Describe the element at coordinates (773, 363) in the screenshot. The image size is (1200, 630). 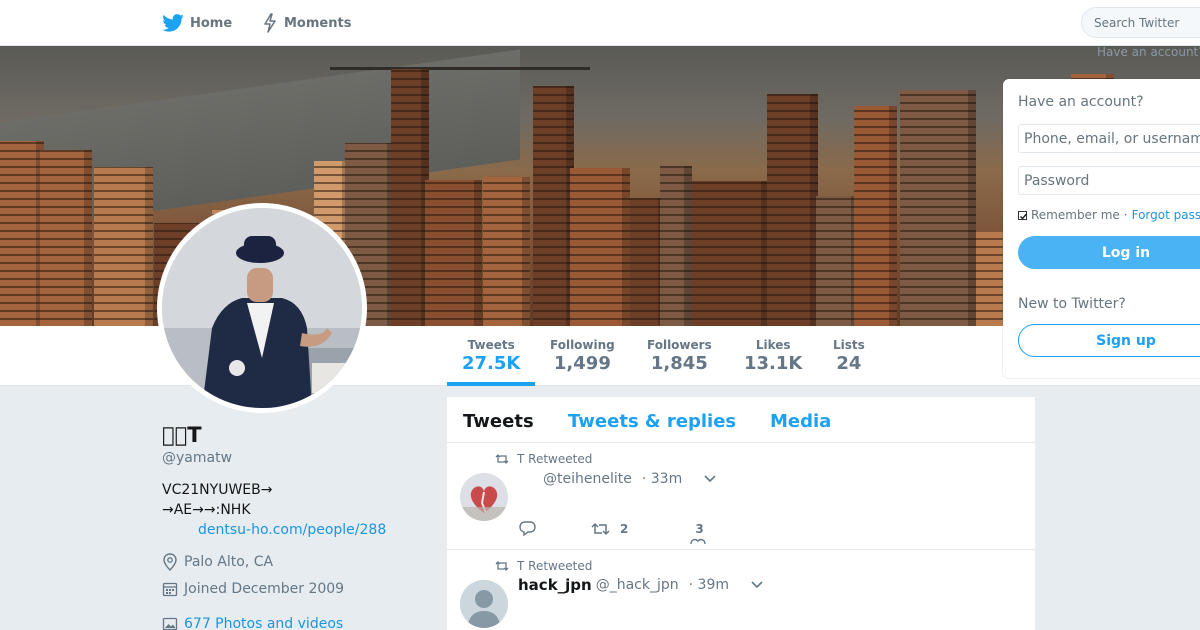
I see `stat-value: 13.1K` at that location.